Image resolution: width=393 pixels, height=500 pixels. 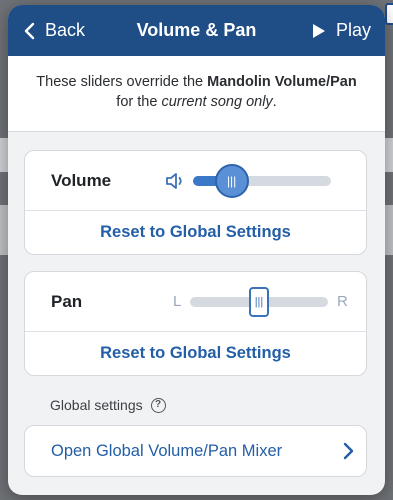 I want to click on pan-right-label: R, so click(x=342, y=301).